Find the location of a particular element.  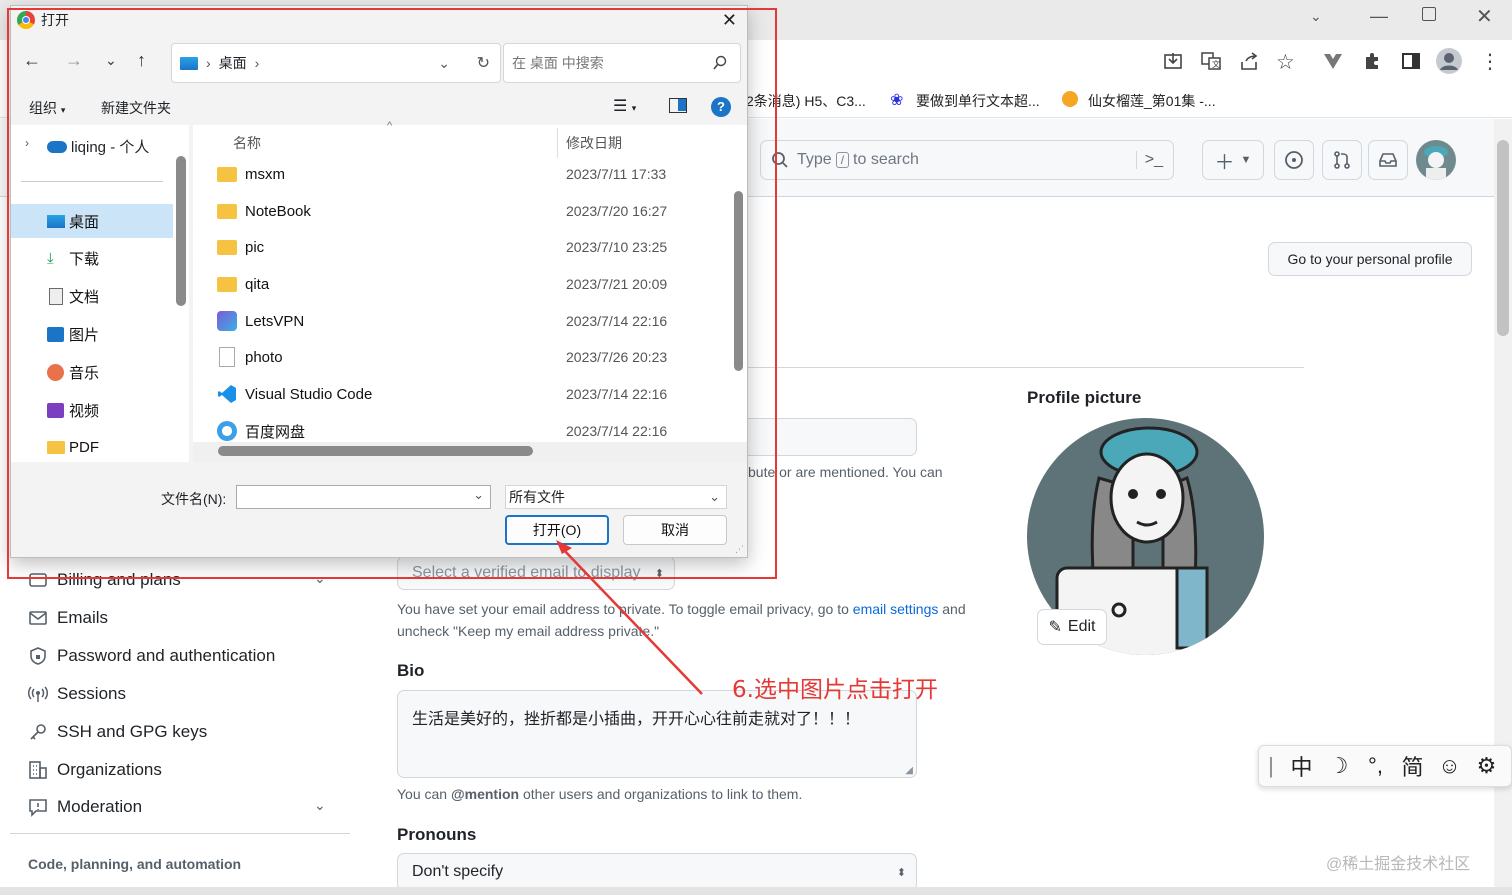

ime-emoji-icon: ☺ is located at coordinates (1449, 766).